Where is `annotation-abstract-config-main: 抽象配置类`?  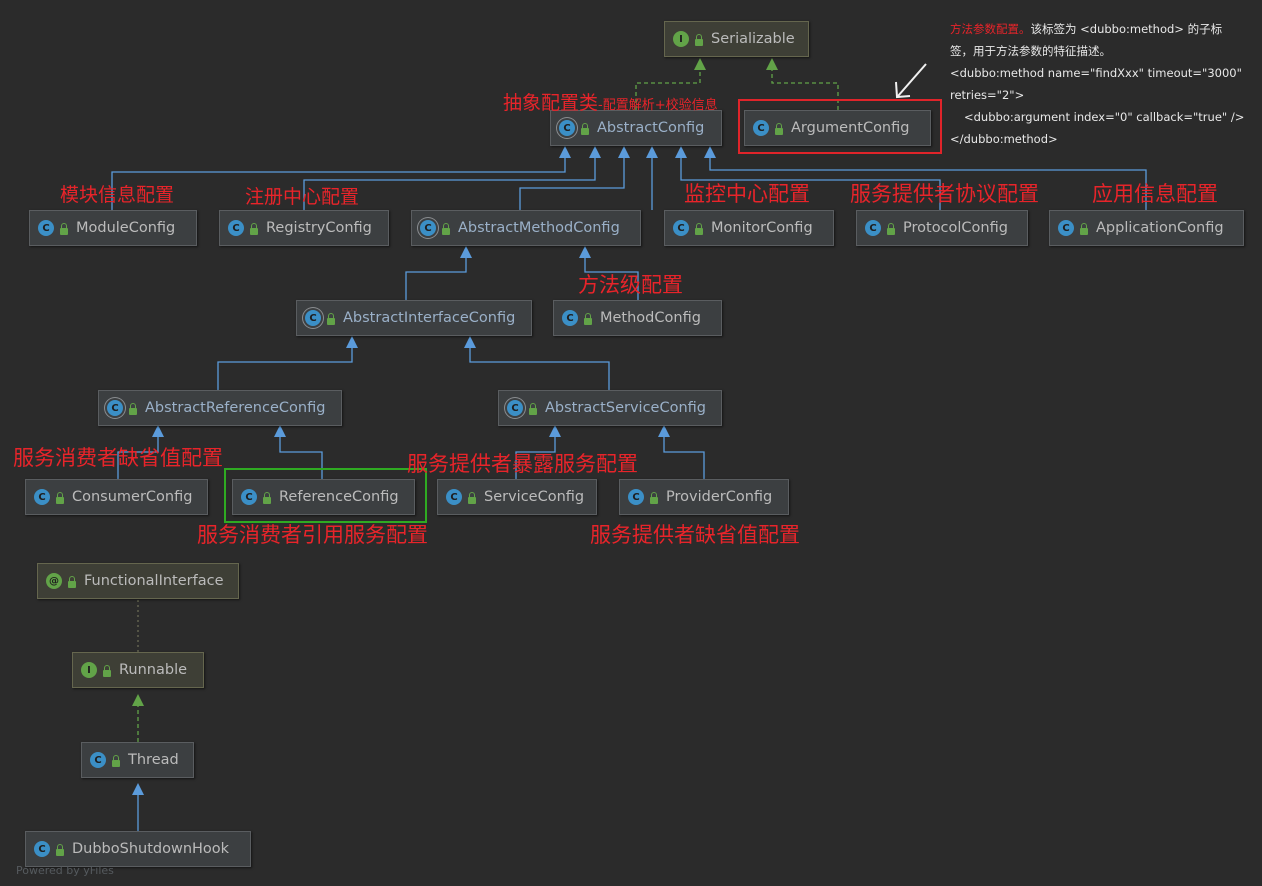 annotation-abstract-config-main: 抽象配置类 is located at coordinates (551, 103).